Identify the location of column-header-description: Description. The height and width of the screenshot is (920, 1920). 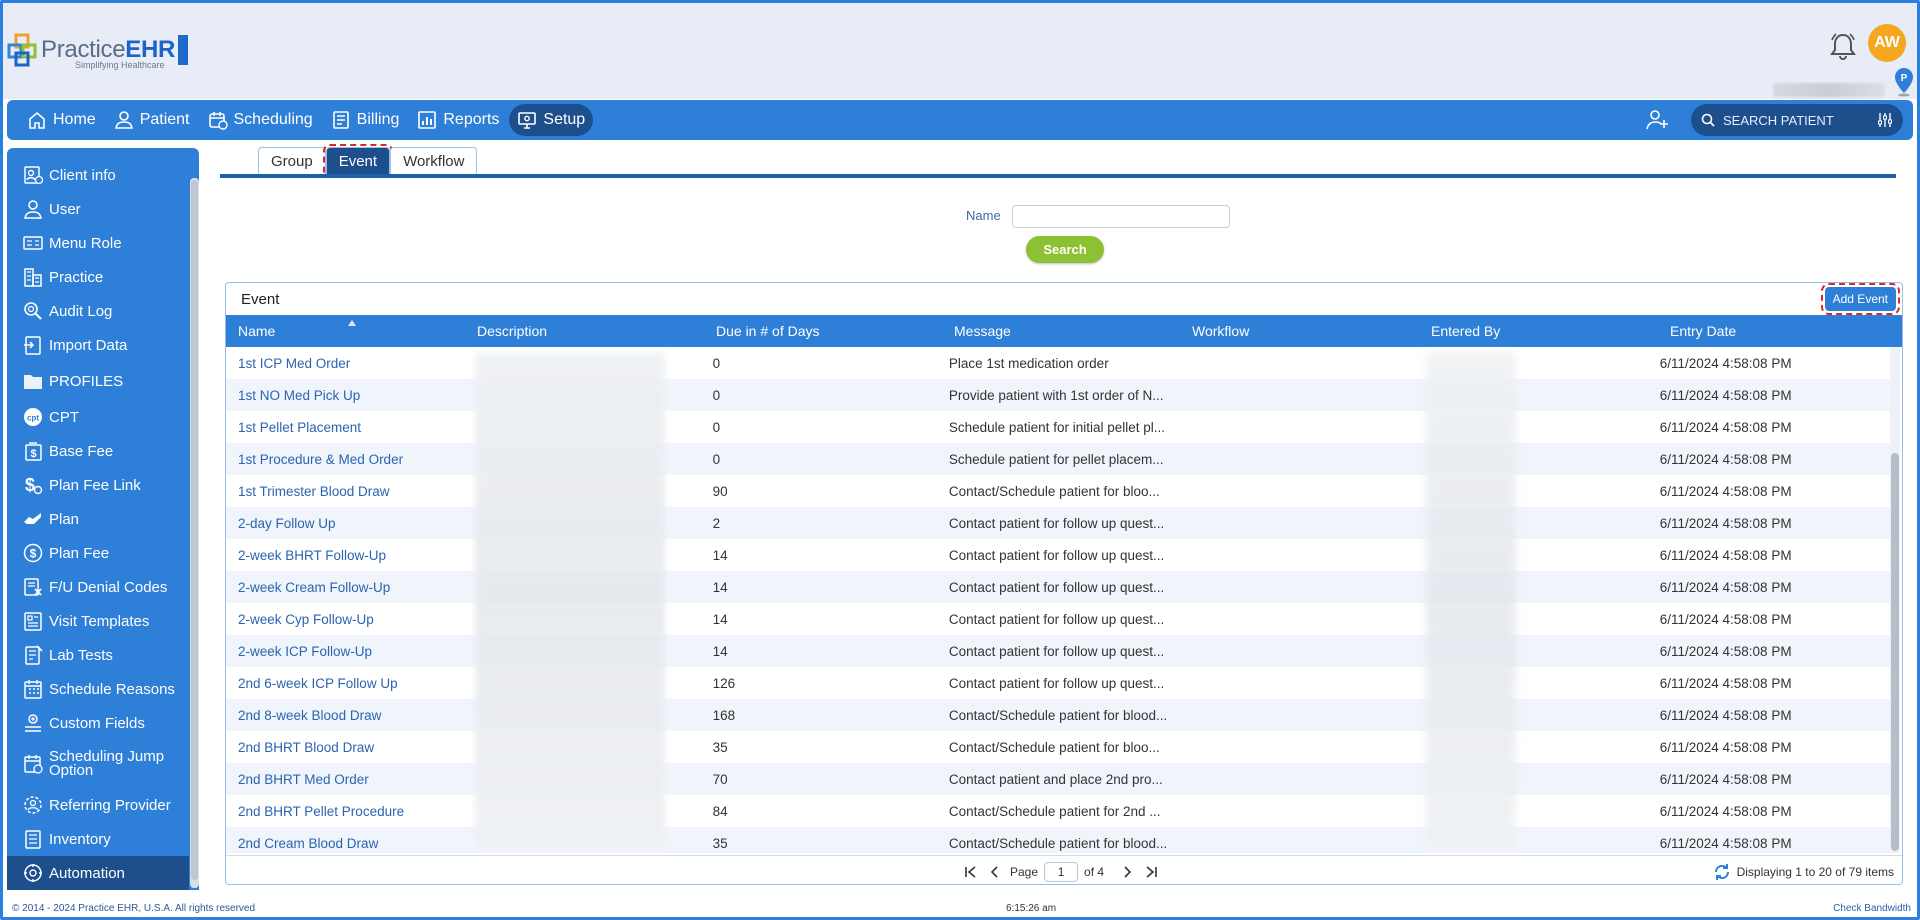
(584, 331).